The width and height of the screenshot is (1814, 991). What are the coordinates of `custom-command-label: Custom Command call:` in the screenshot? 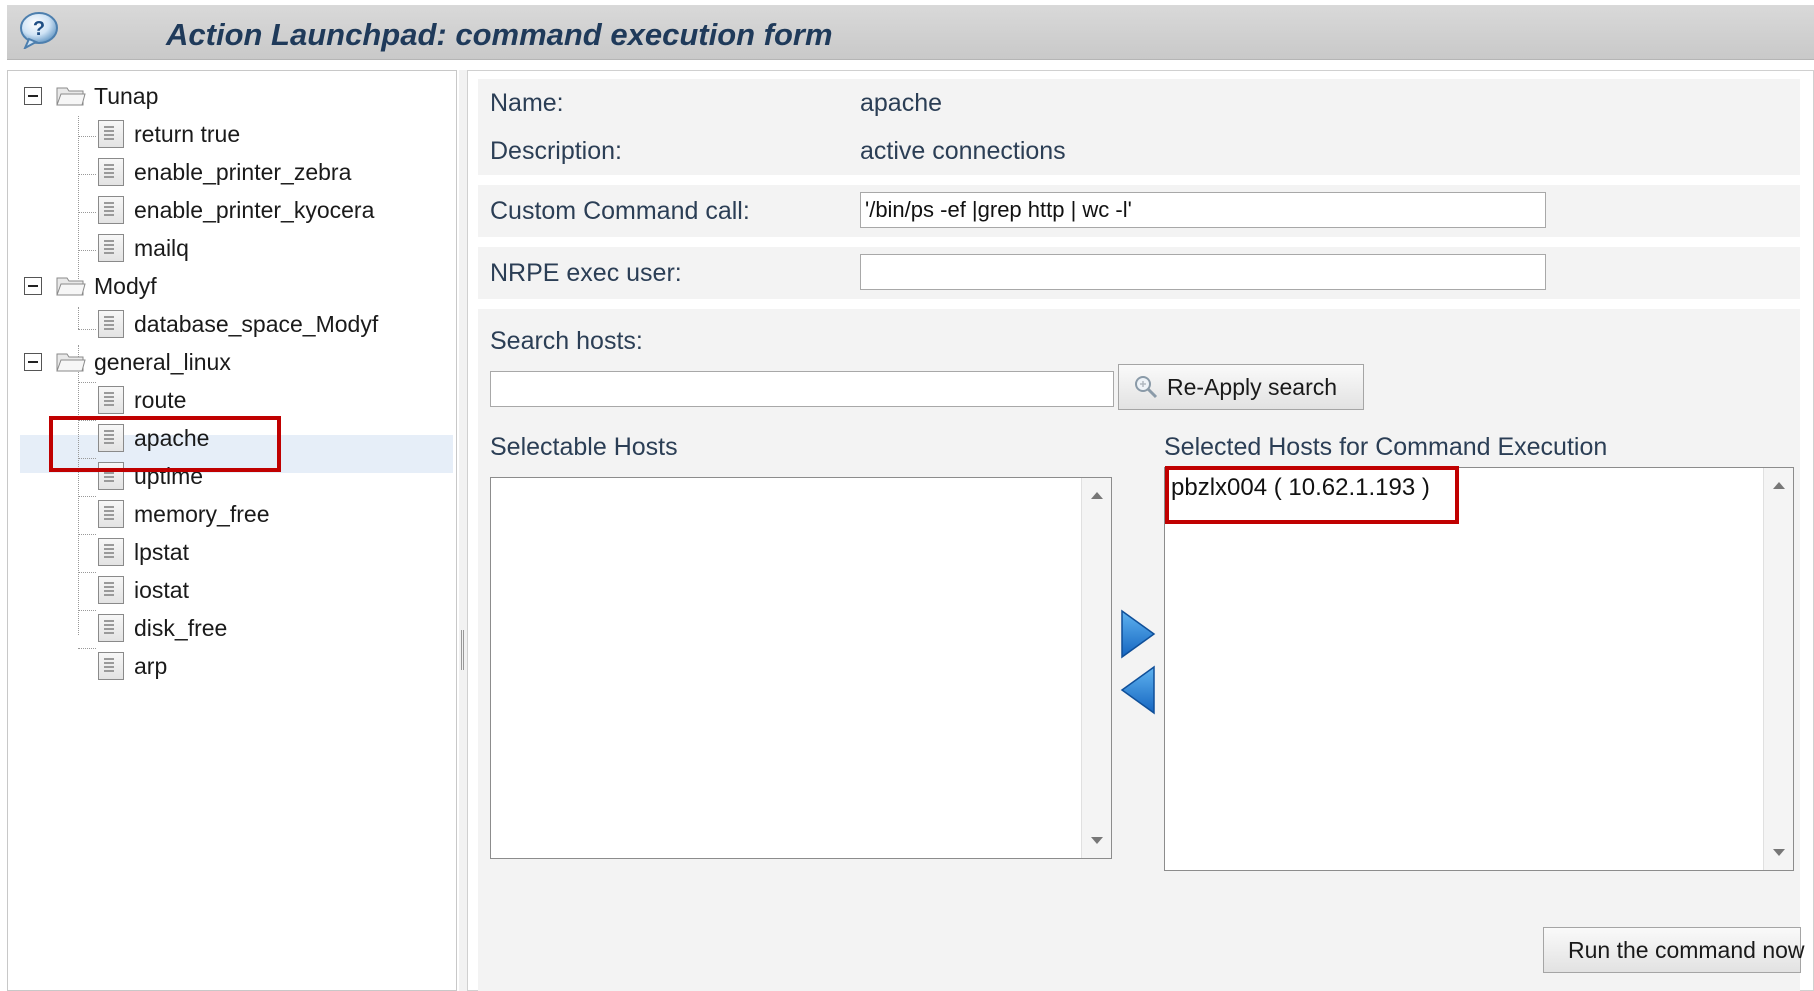 It's located at (620, 211).